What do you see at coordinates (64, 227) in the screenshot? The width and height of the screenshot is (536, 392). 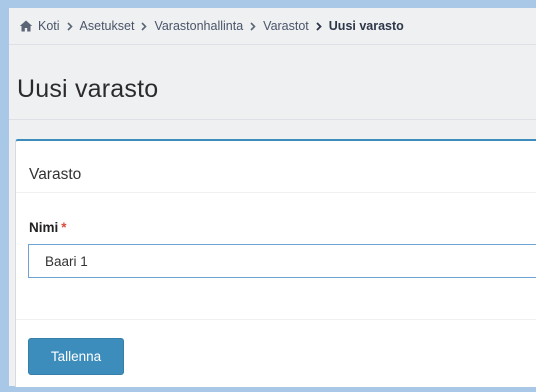 I see `required-marker: *` at bounding box center [64, 227].